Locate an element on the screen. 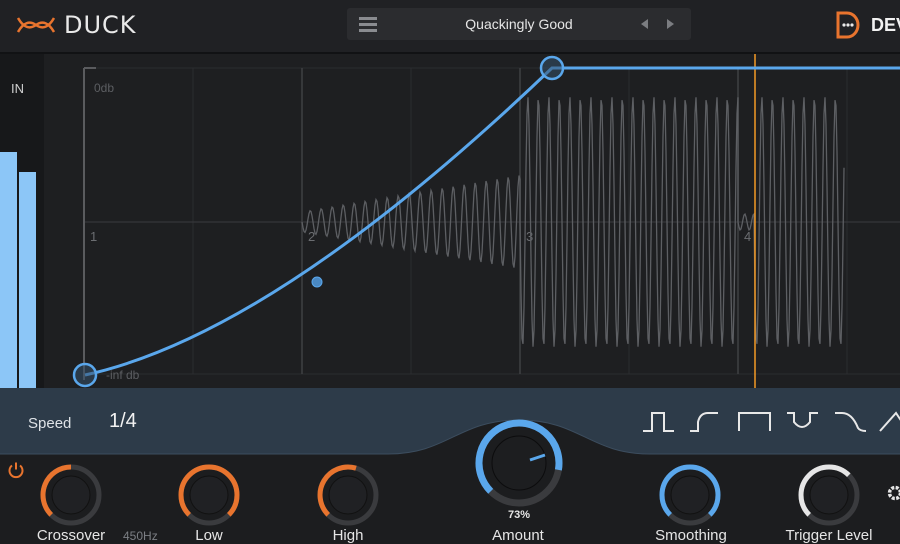 Image resolution: width=900 pixels, height=544 pixels. brand-icon is located at coordinates (848, 25).